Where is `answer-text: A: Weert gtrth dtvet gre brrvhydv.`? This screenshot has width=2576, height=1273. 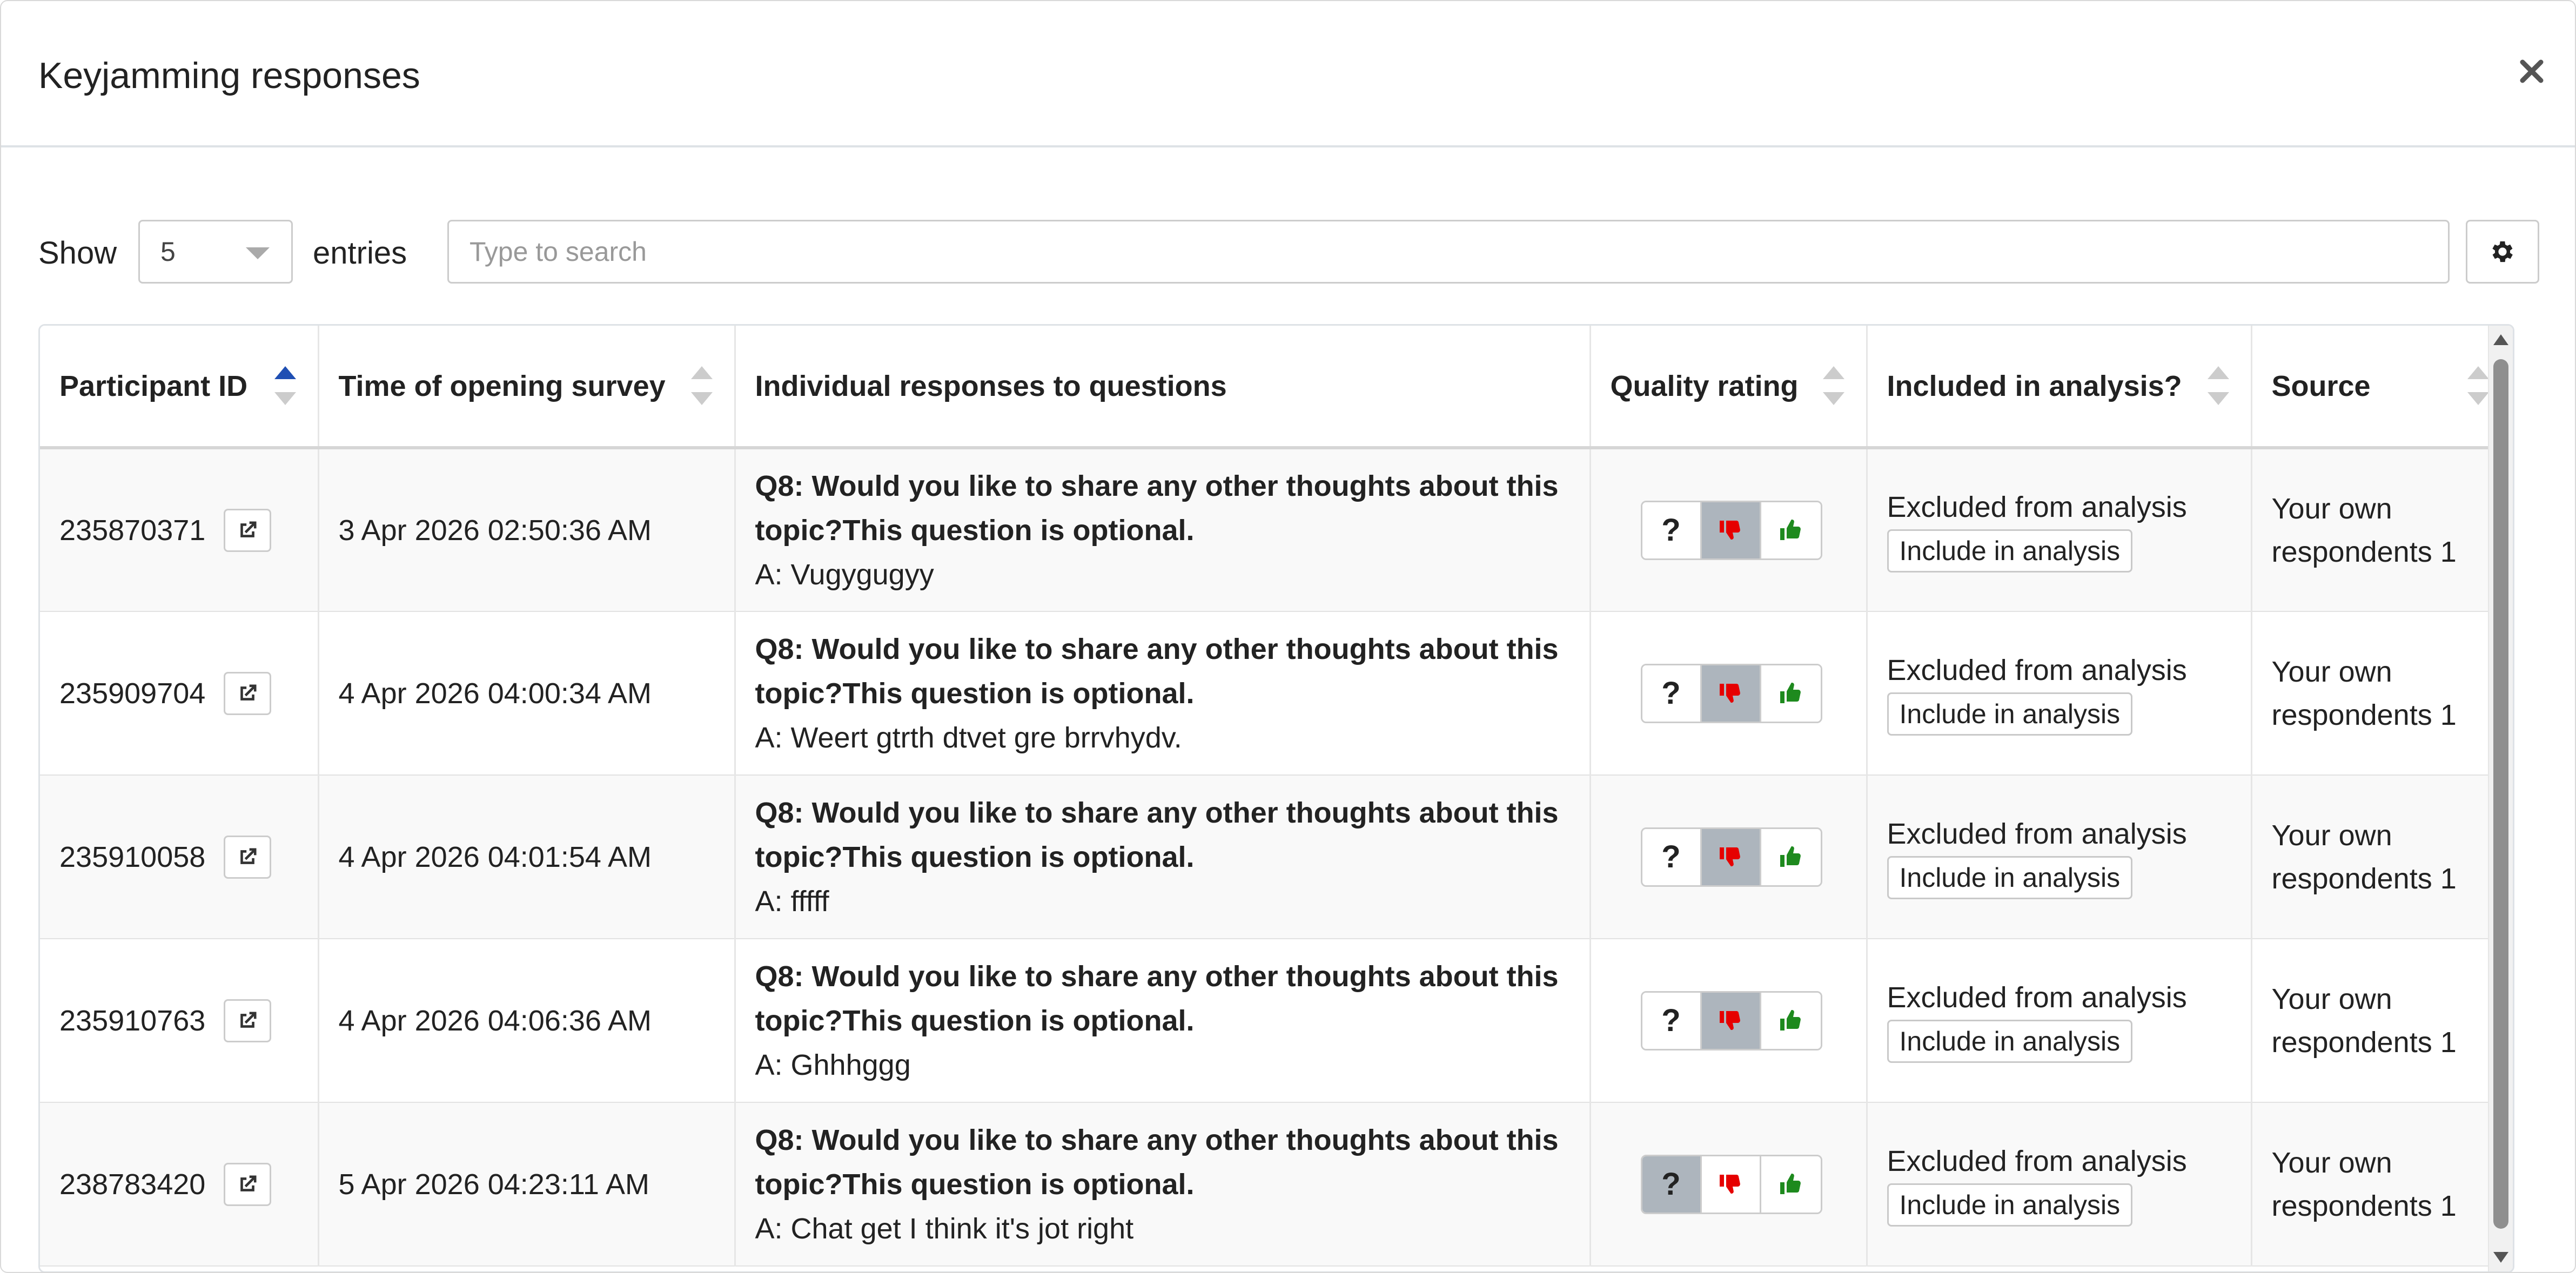 answer-text: A: Weert gtrth dtvet gre brrvhydv. is located at coordinates (969, 737).